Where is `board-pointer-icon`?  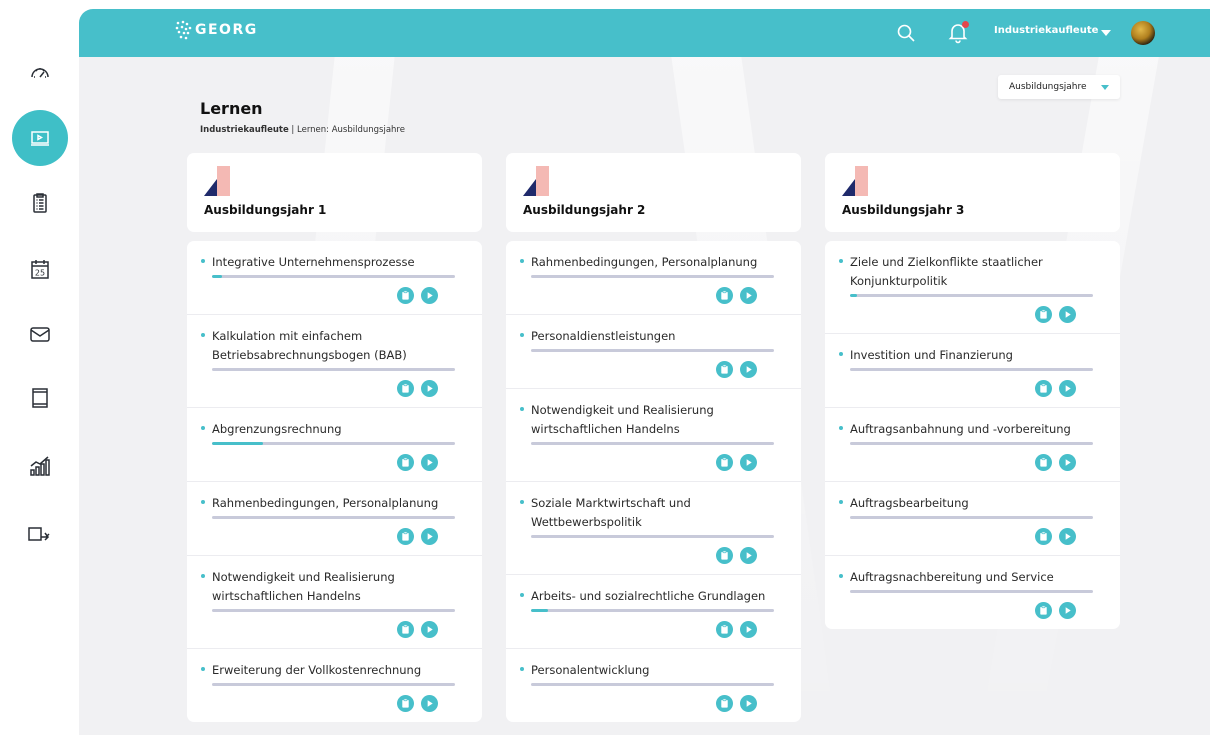
board-pointer-icon is located at coordinates (39, 534).